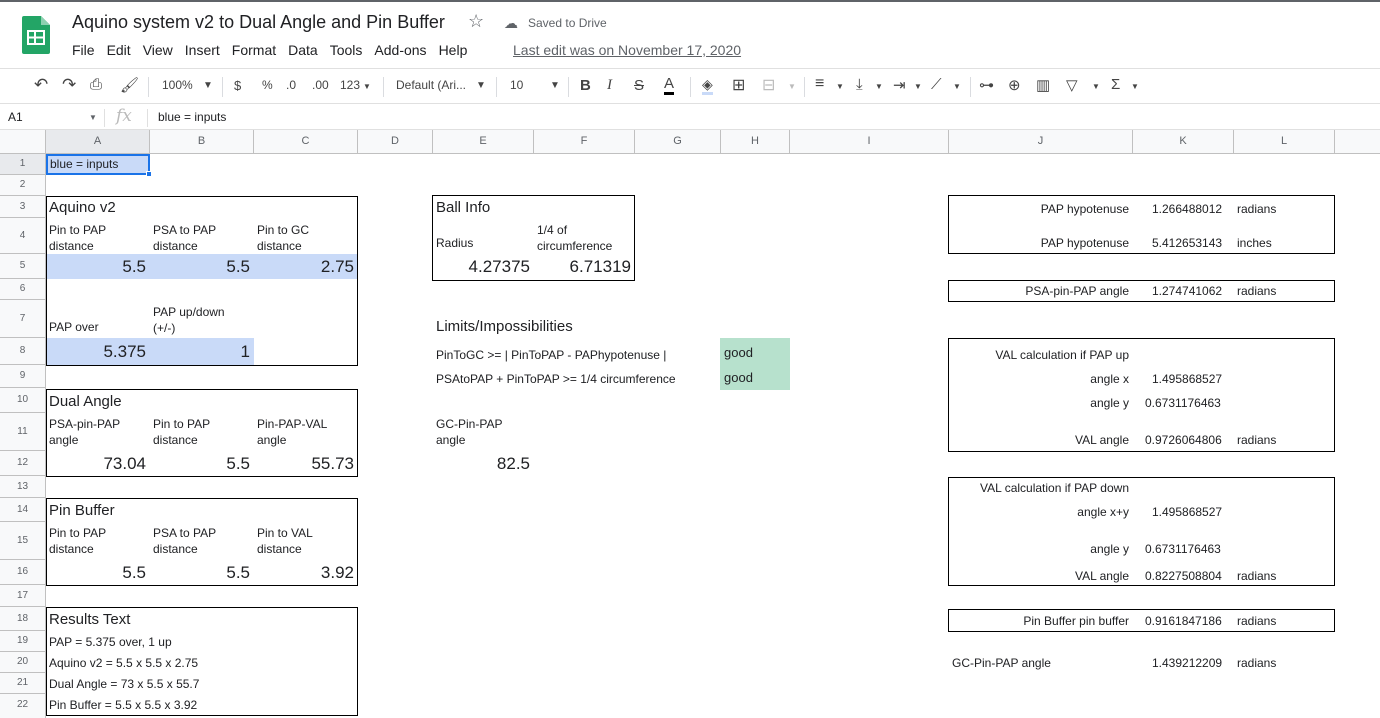 The height and width of the screenshot is (718, 1380). I want to click on row-header-20: 20, so click(23, 662).